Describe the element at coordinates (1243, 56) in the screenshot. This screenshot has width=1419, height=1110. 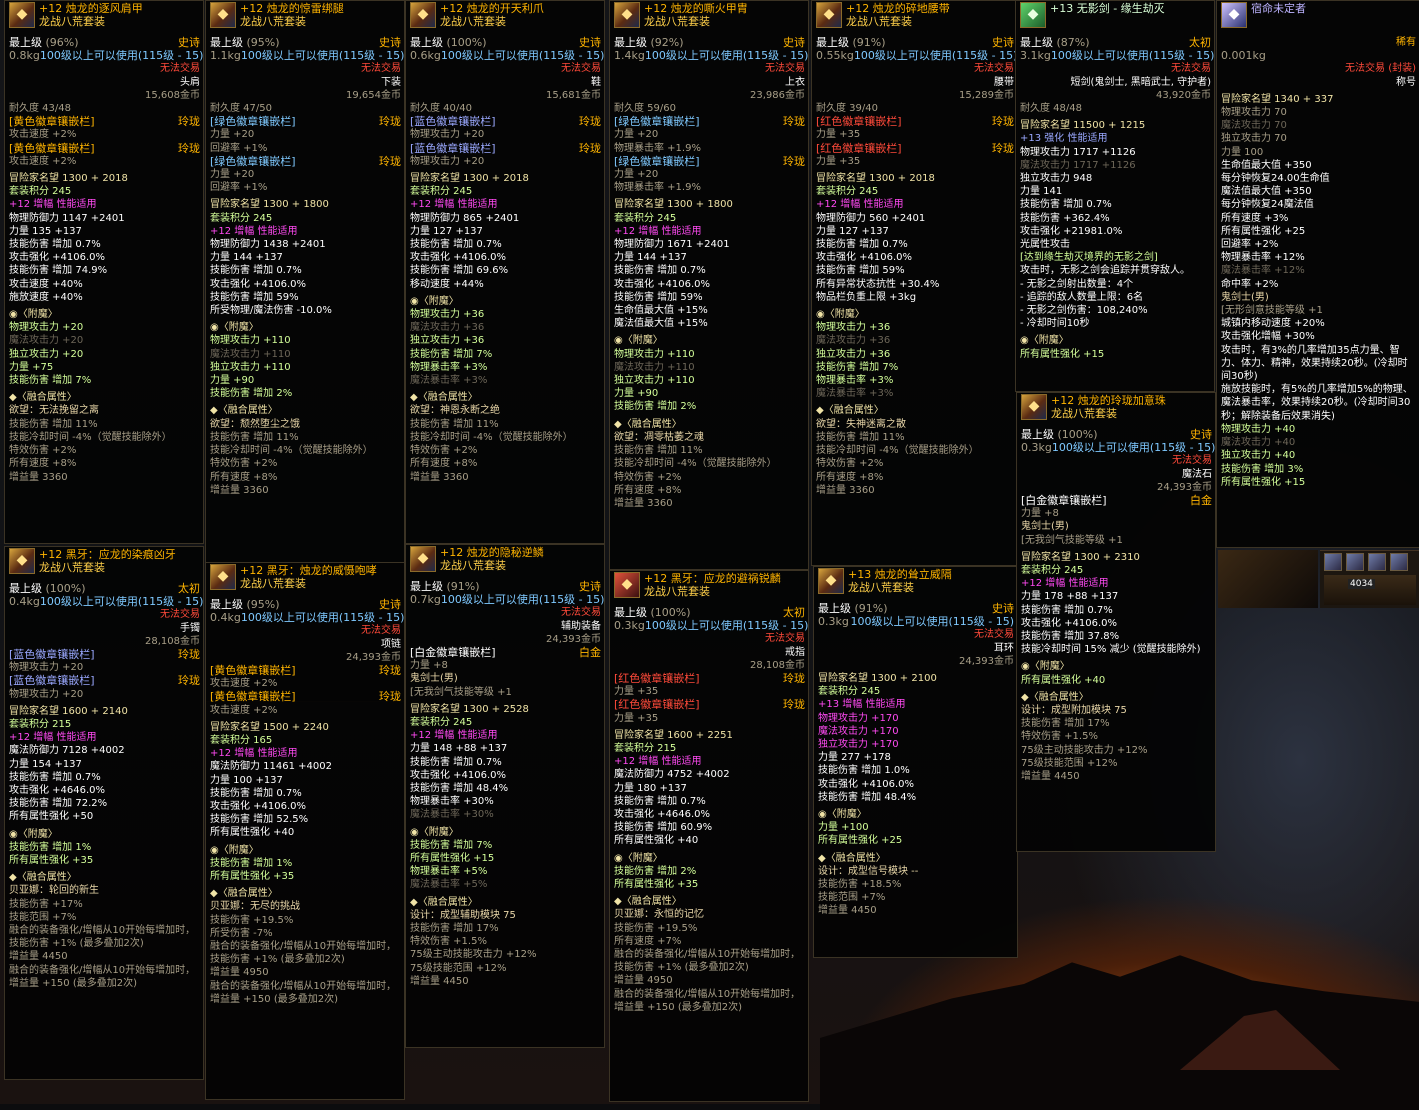
I see `weight: 0.001kg` at that location.